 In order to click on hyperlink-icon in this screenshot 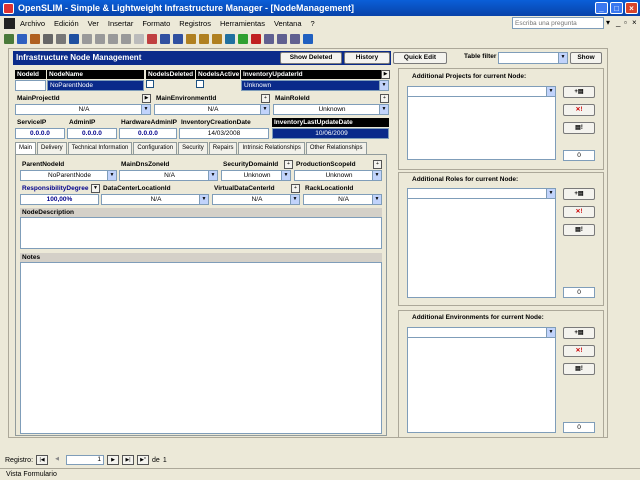, I will do `click(152, 38)`.